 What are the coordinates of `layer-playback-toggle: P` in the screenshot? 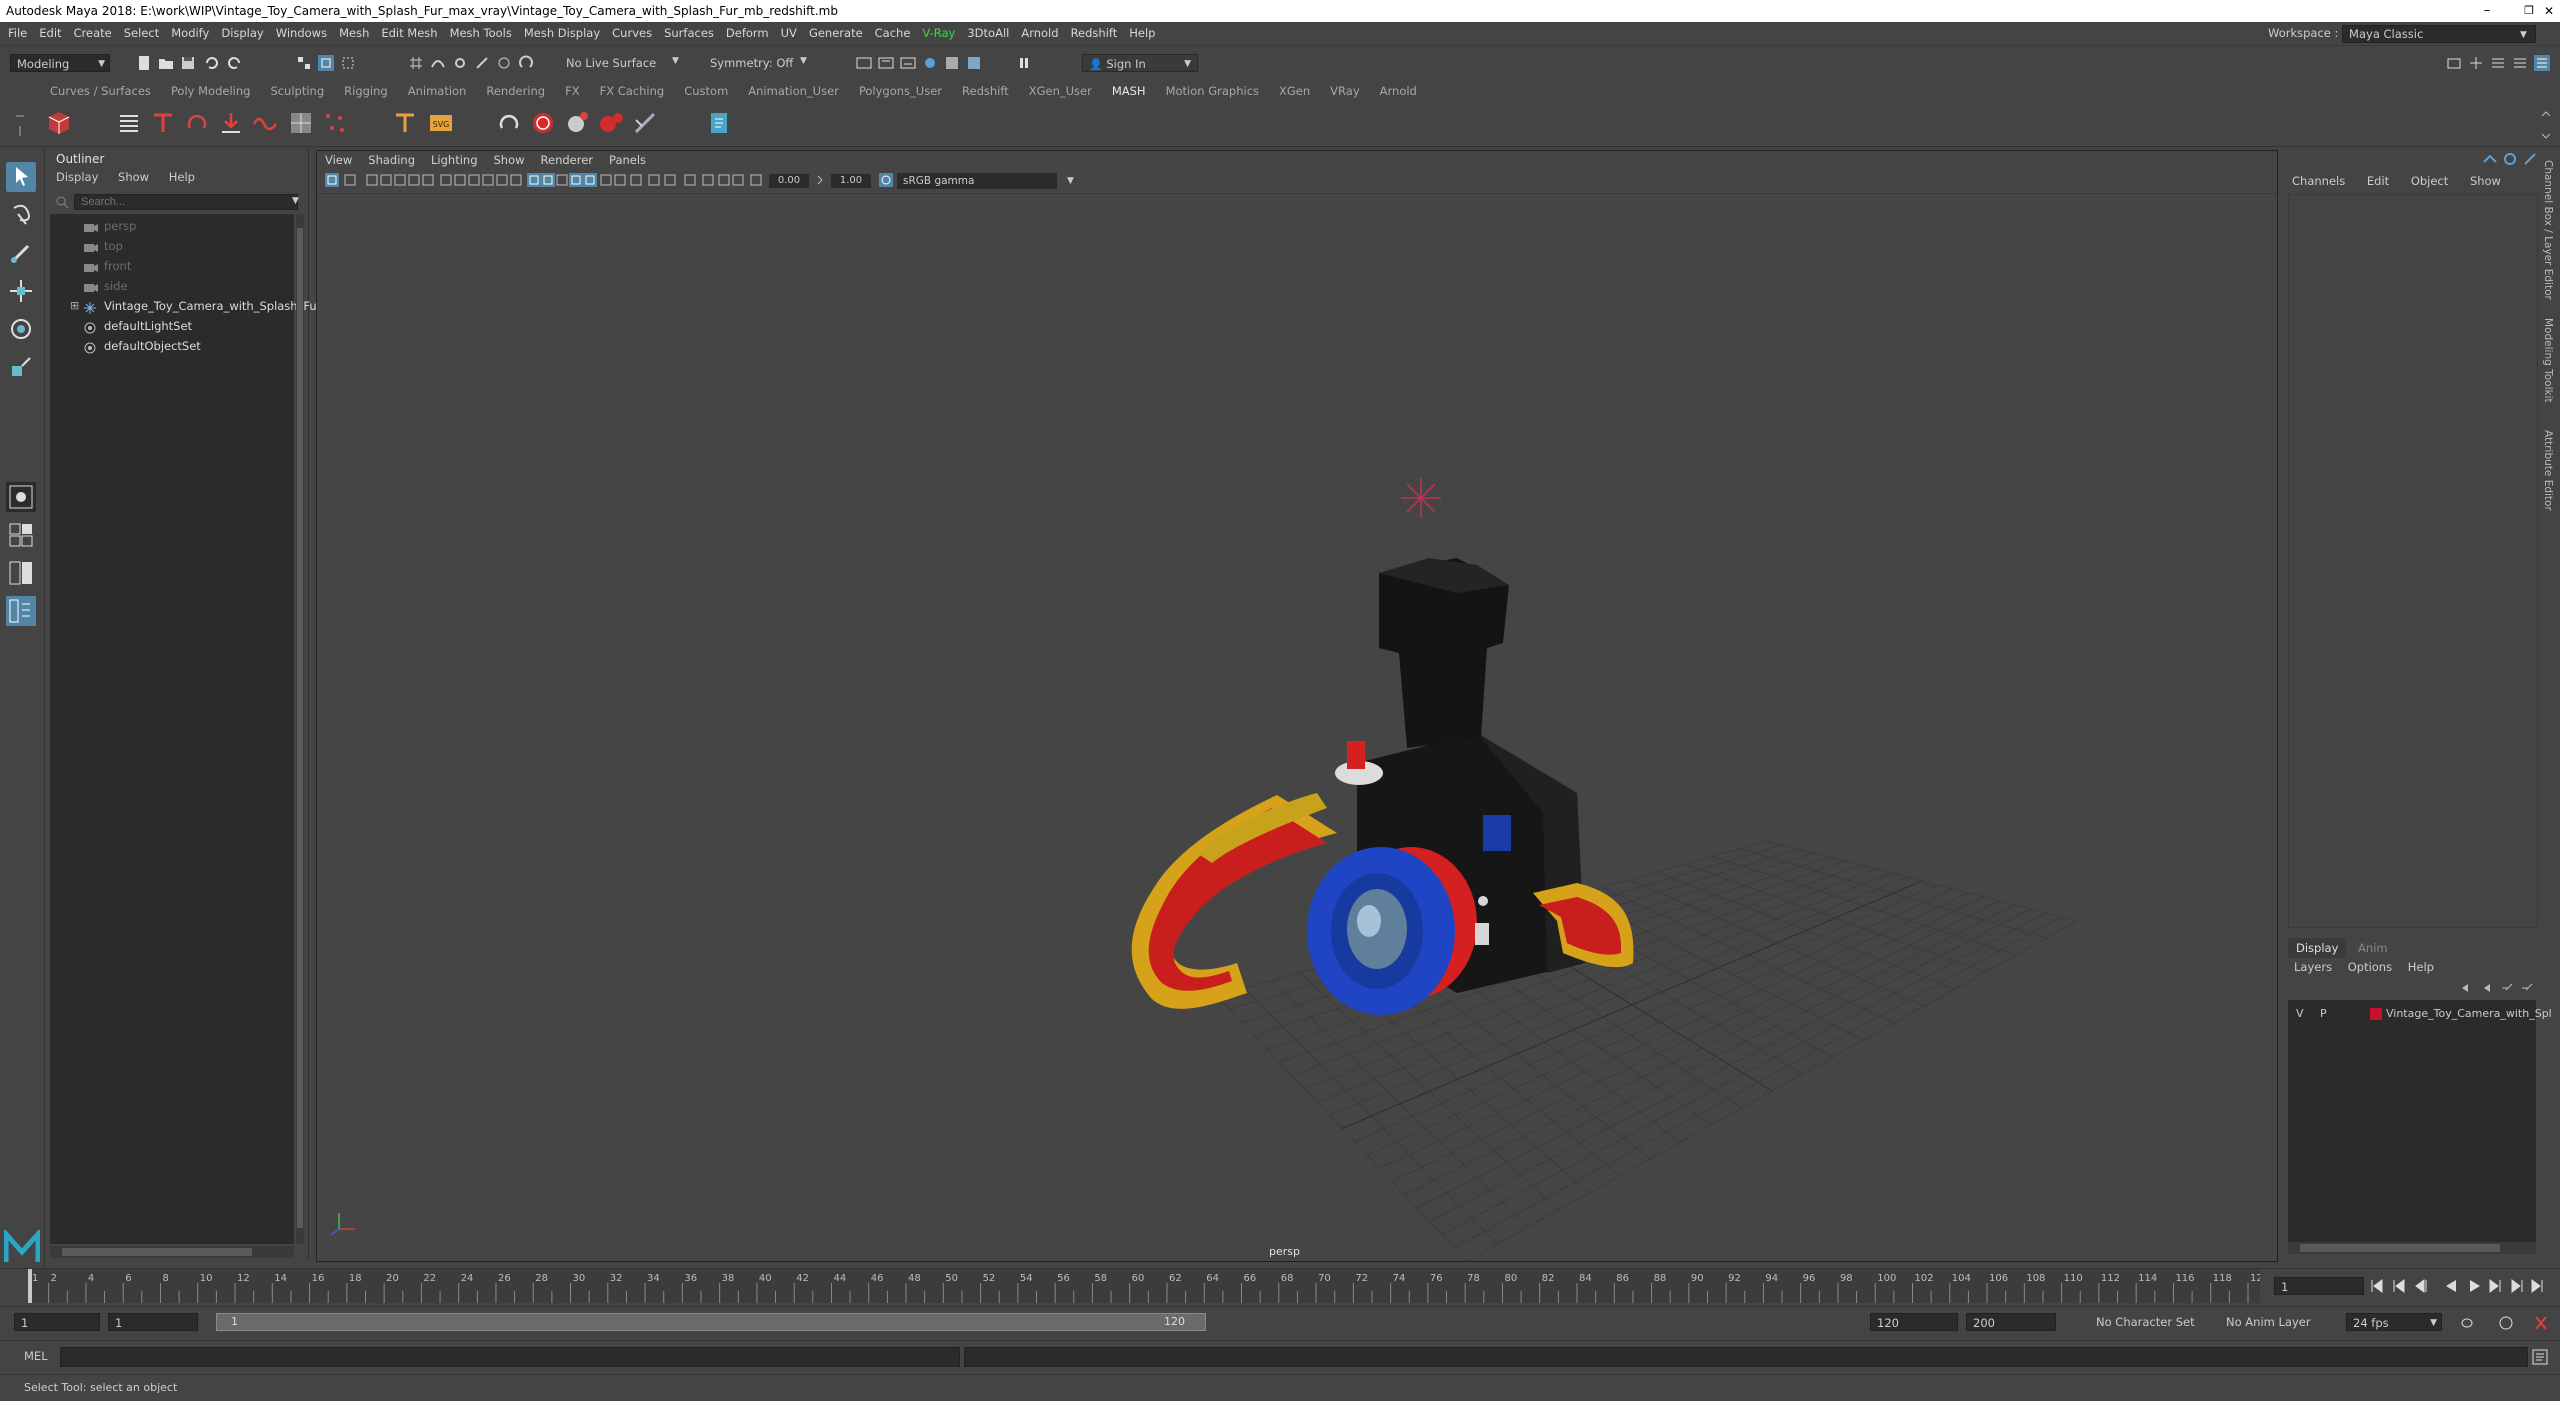 It's located at (2323, 1014).